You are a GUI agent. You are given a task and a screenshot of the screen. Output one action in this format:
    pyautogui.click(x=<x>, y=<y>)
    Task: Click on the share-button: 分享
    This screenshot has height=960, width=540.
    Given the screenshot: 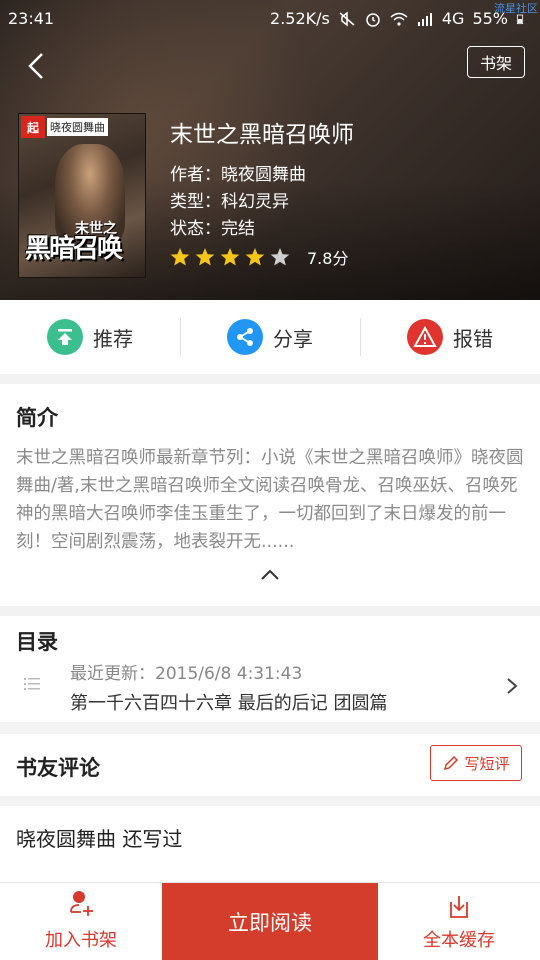 What is the action you would take?
    pyautogui.click(x=270, y=337)
    